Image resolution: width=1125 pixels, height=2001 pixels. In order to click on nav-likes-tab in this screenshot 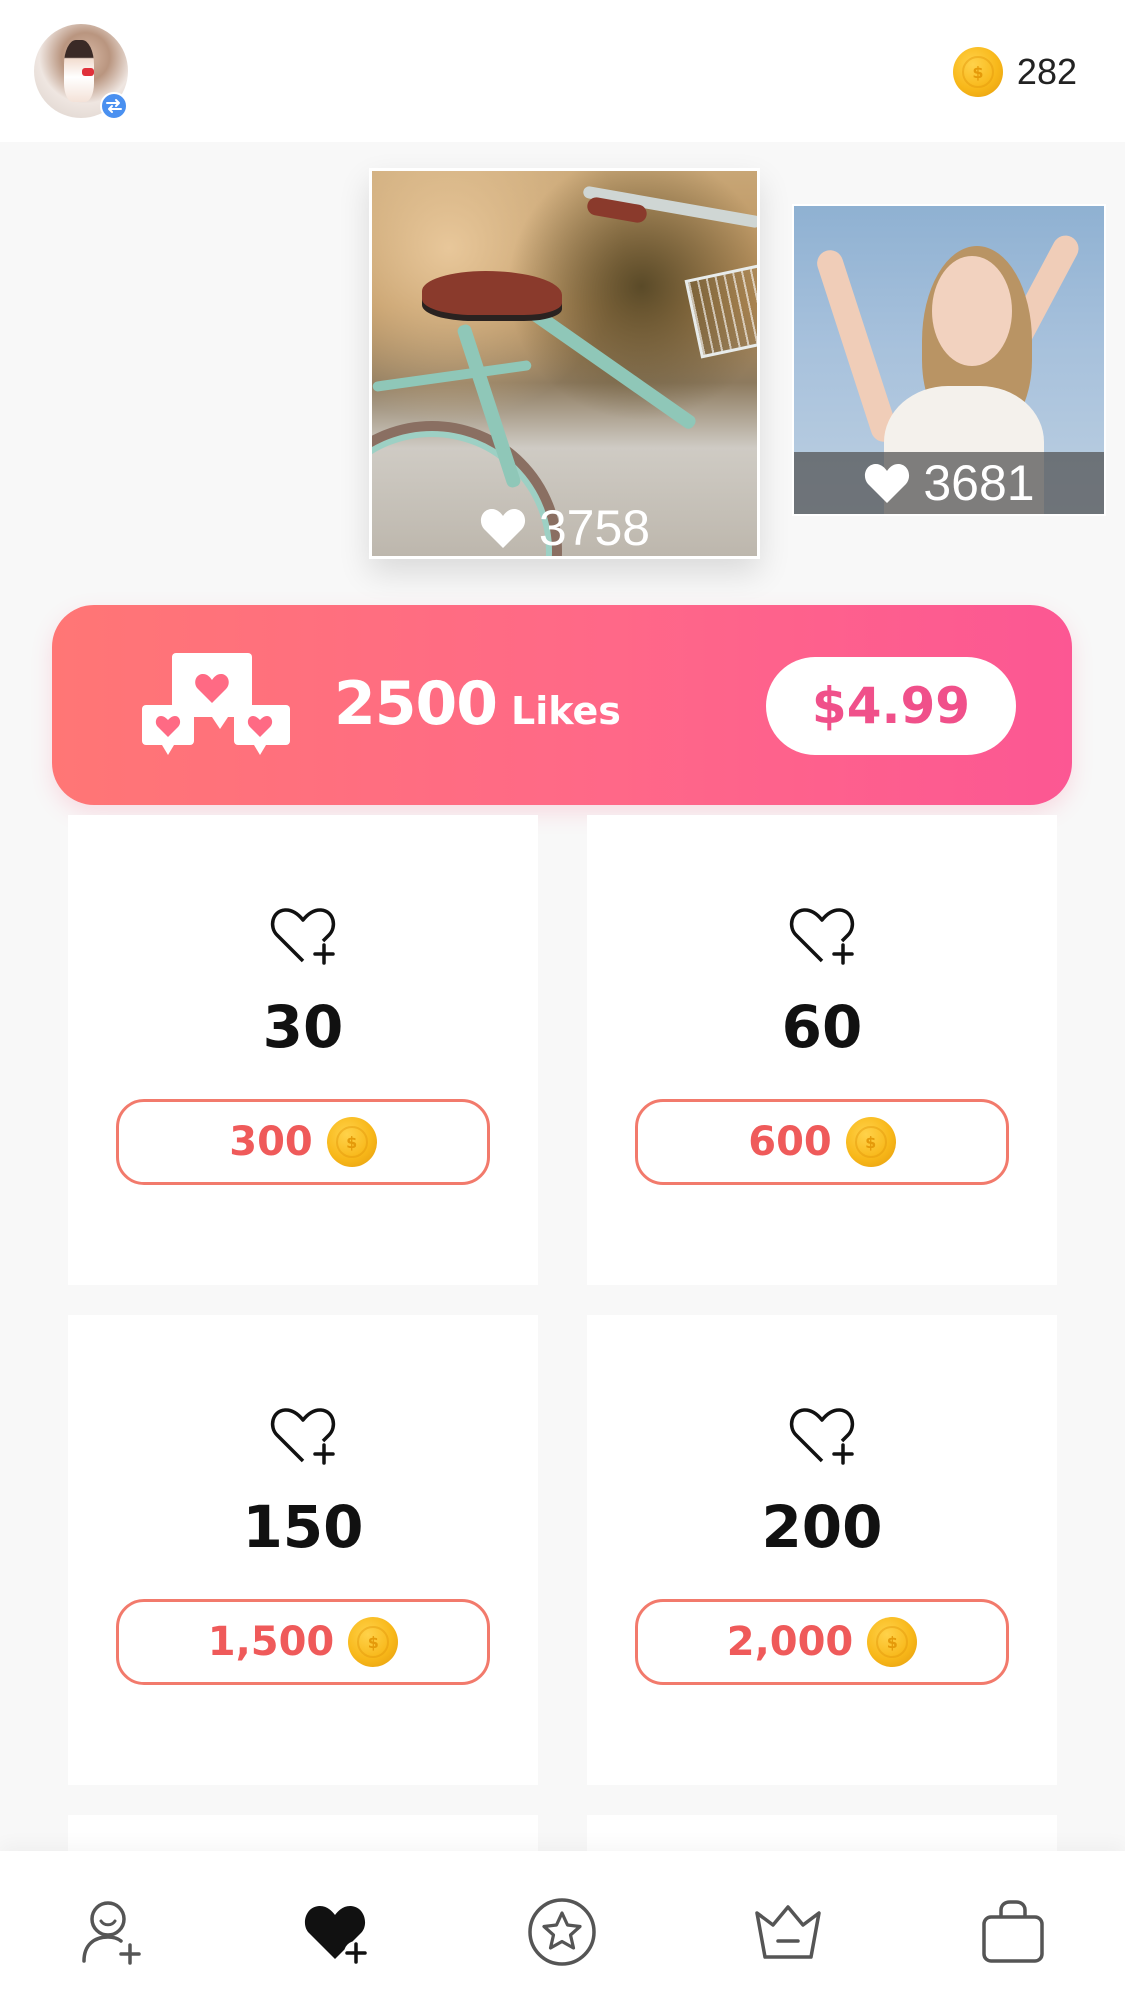, I will do `click(337, 1932)`.